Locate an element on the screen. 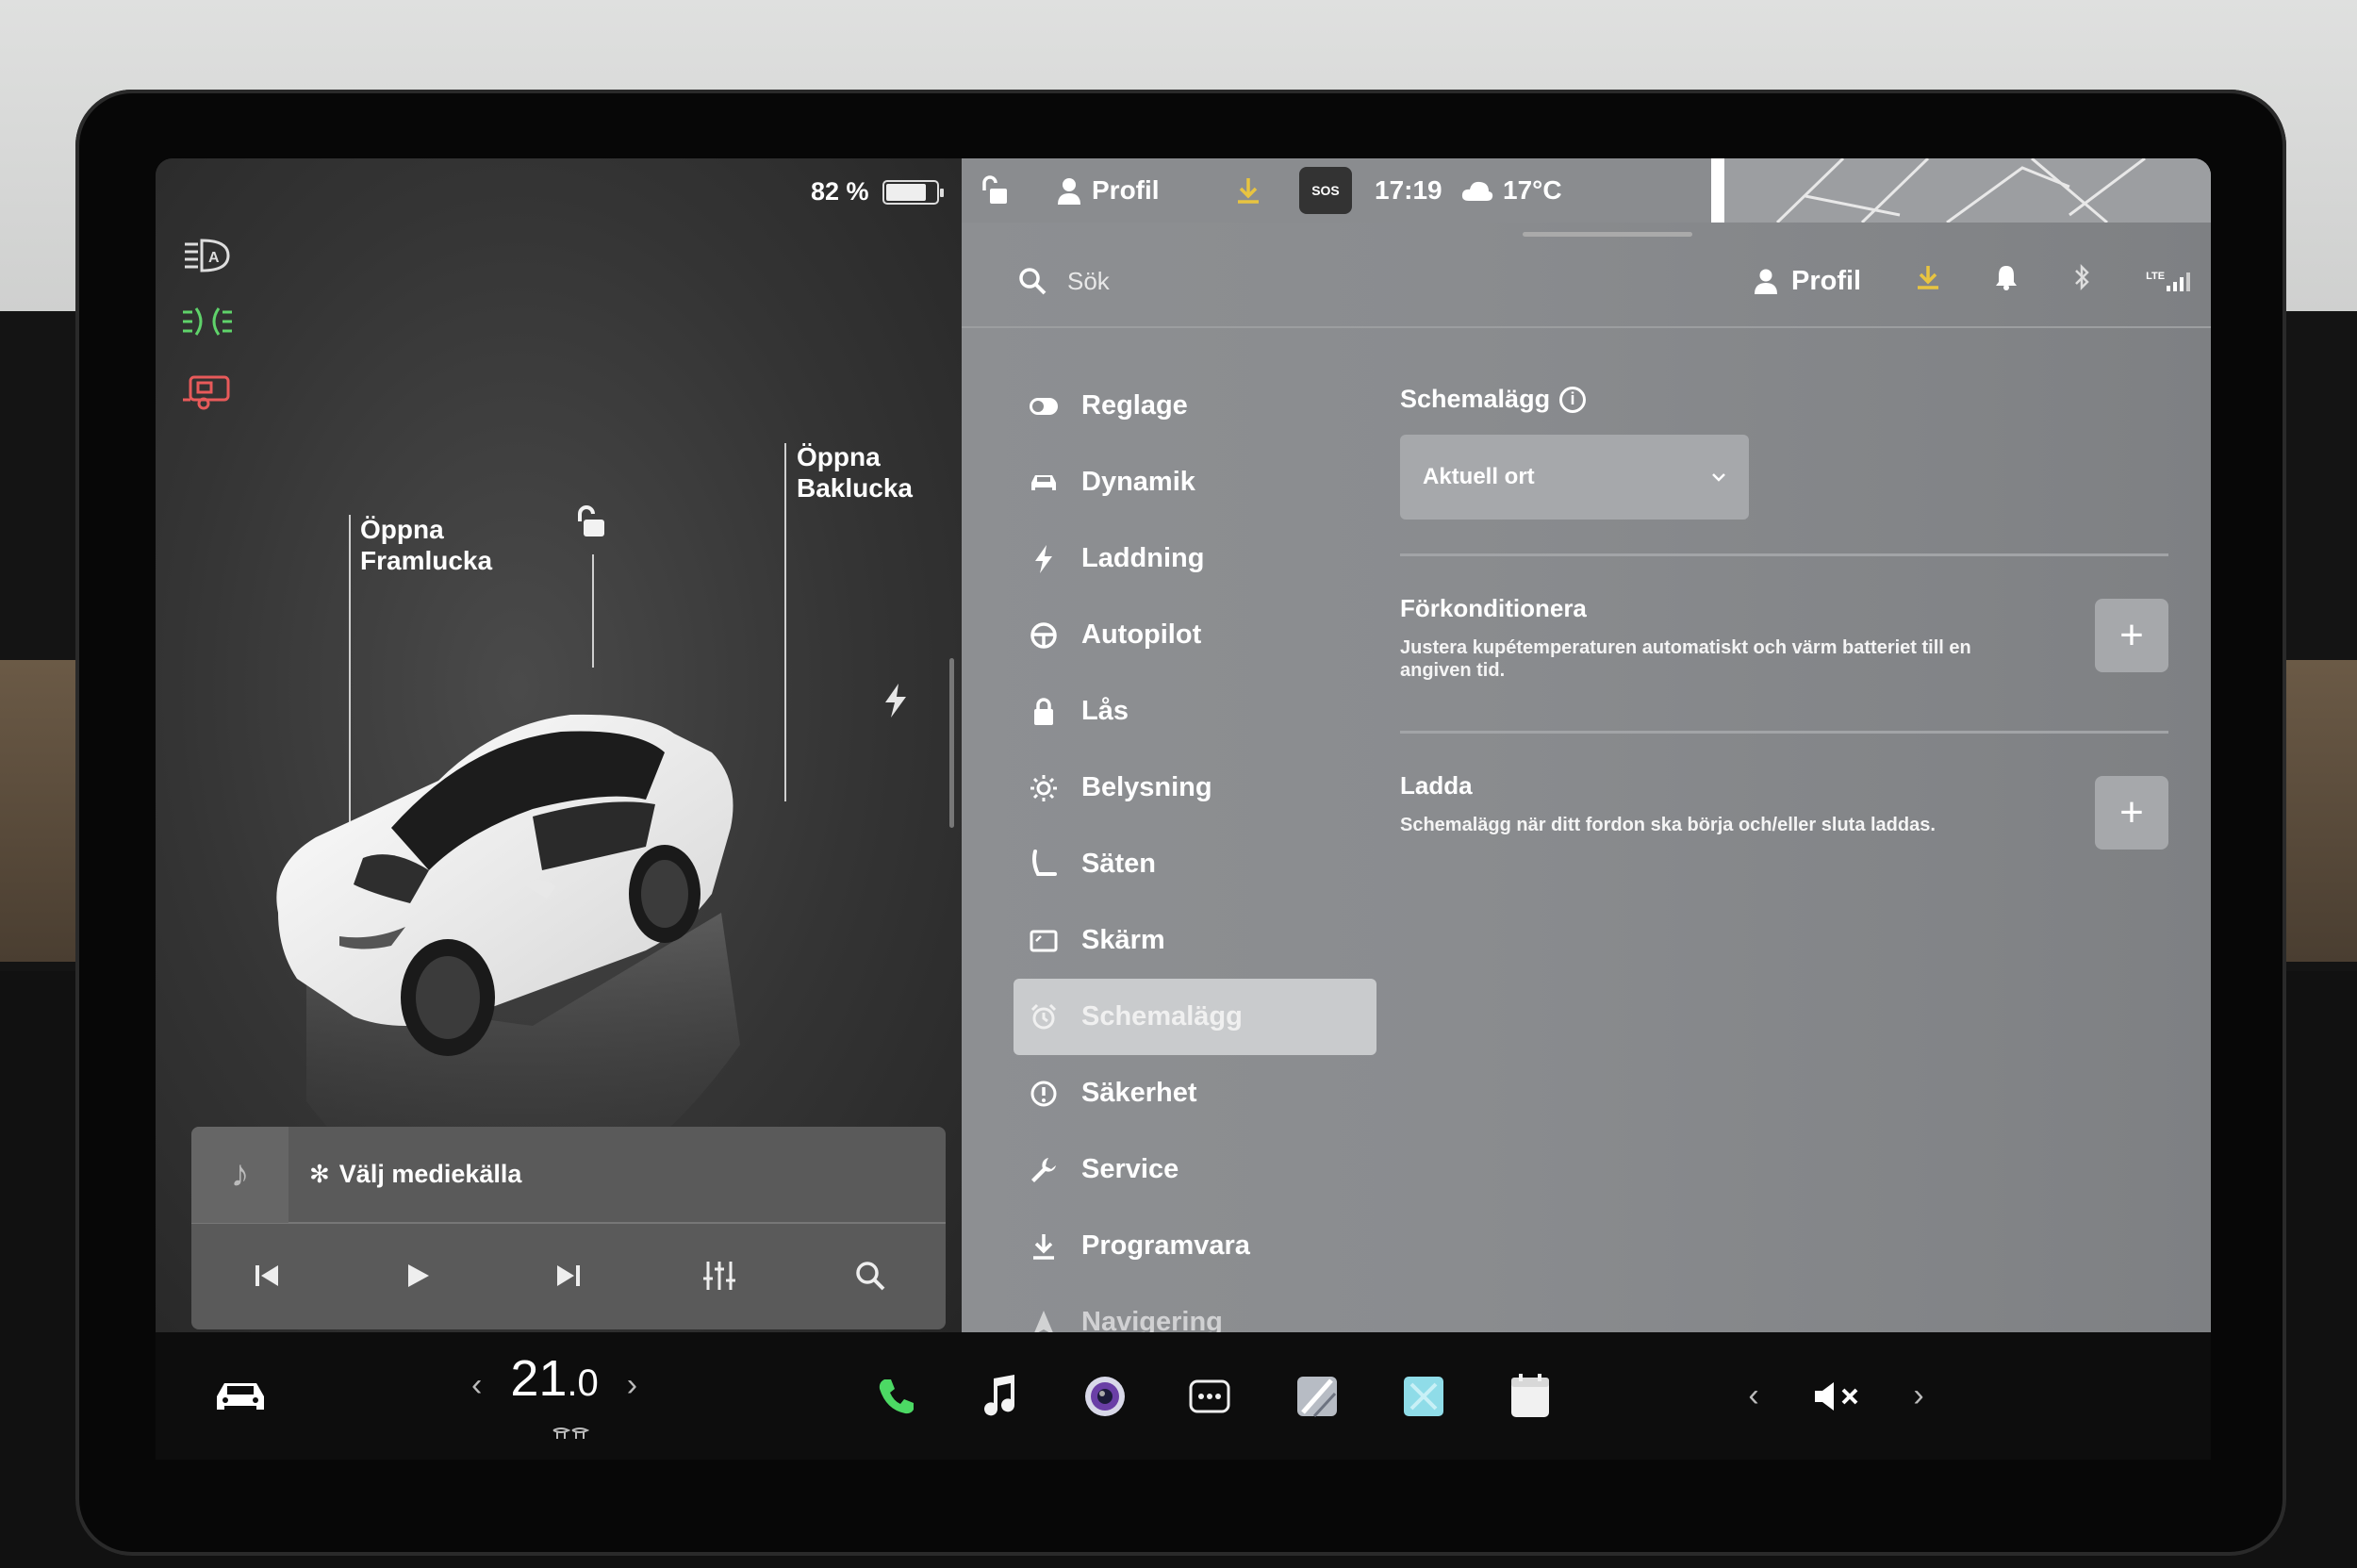  previous-track-button is located at coordinates (267, 1276).